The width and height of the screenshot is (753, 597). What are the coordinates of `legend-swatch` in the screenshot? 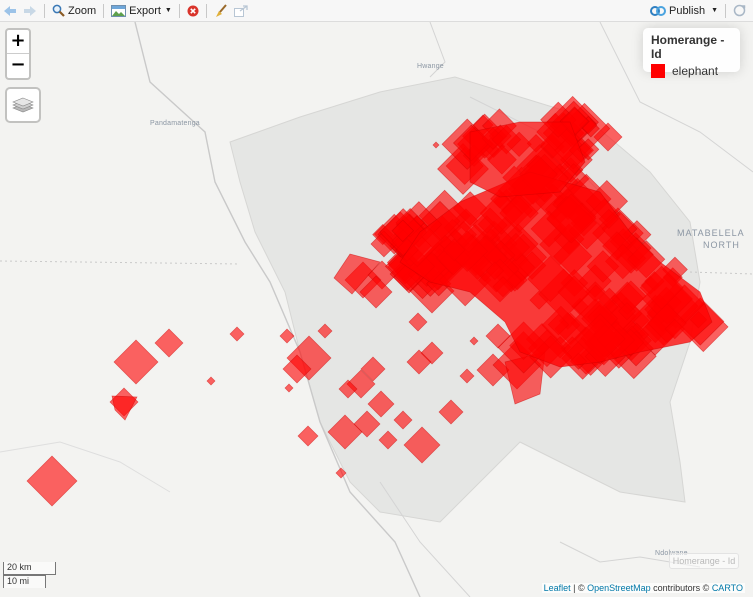 It's located at (658, 71).